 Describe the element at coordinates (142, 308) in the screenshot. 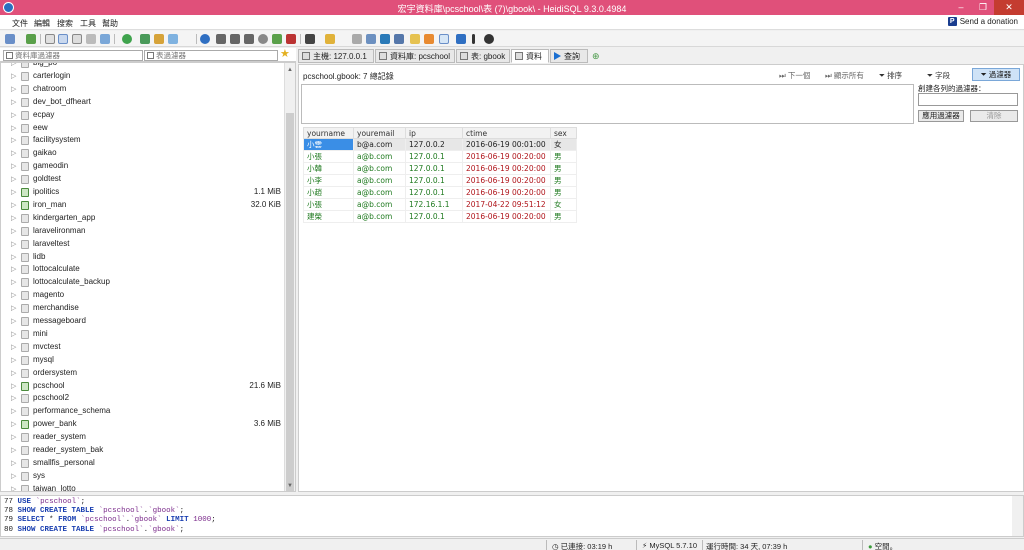

I see `tree-item-merchandise: ▷ merchandise` at that location.